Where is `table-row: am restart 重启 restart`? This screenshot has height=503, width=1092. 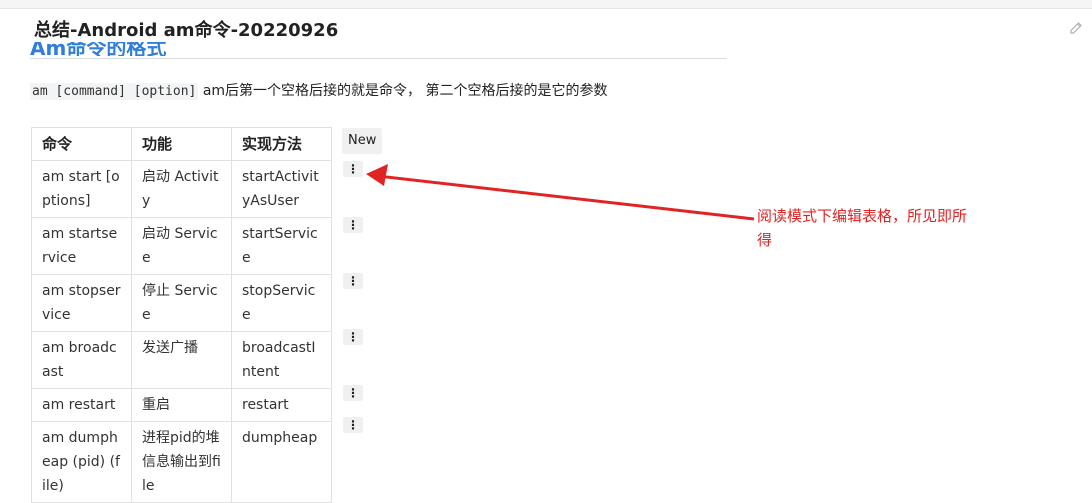
table-row: am restart 重启 restart is located at coordinates (181, 405).